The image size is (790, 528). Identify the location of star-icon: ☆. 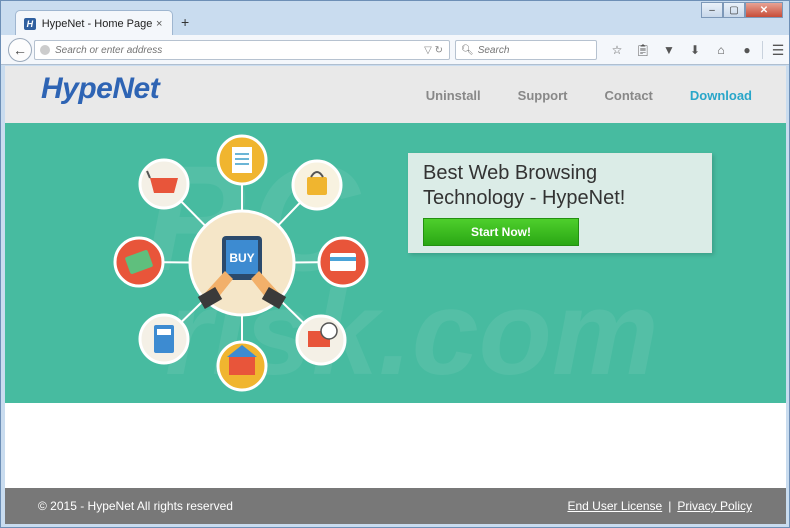
(617, 50).